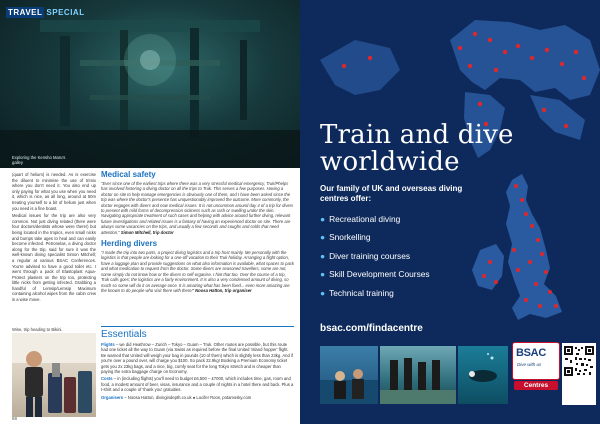  Describe the element at coordinates (349, 386) in the screenshot. I see `pool-illustration` at that location.